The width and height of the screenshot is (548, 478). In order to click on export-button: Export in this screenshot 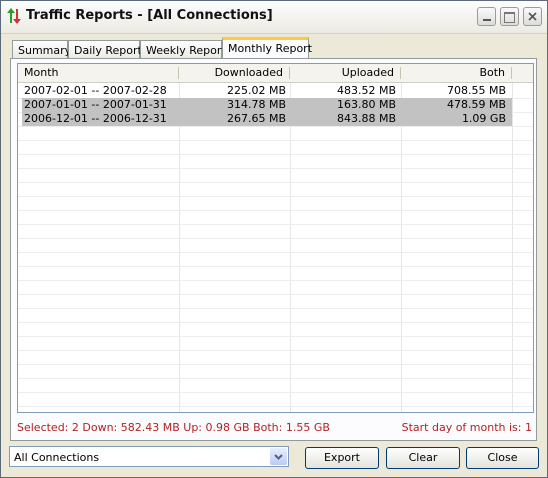, I will do `click(342, 458)`.